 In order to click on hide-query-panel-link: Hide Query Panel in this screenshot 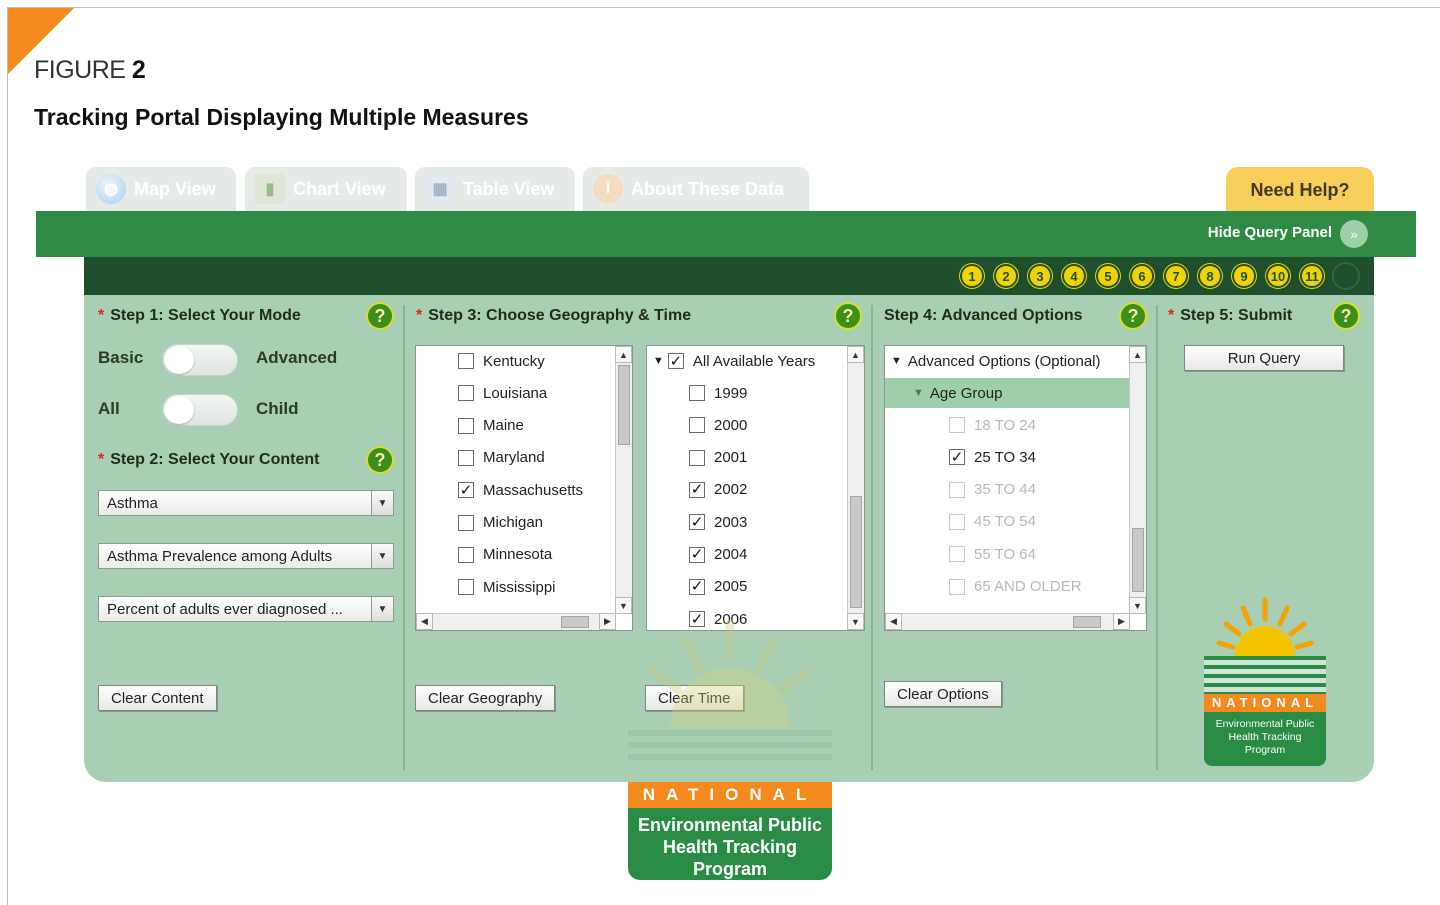, I will do `click(1270, 232)`.